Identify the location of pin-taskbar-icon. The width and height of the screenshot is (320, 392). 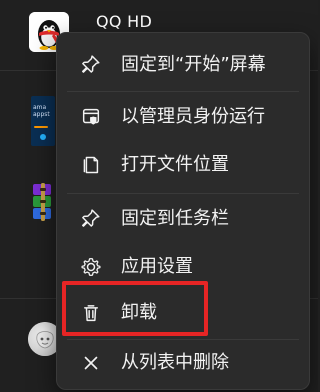
(91, 219).